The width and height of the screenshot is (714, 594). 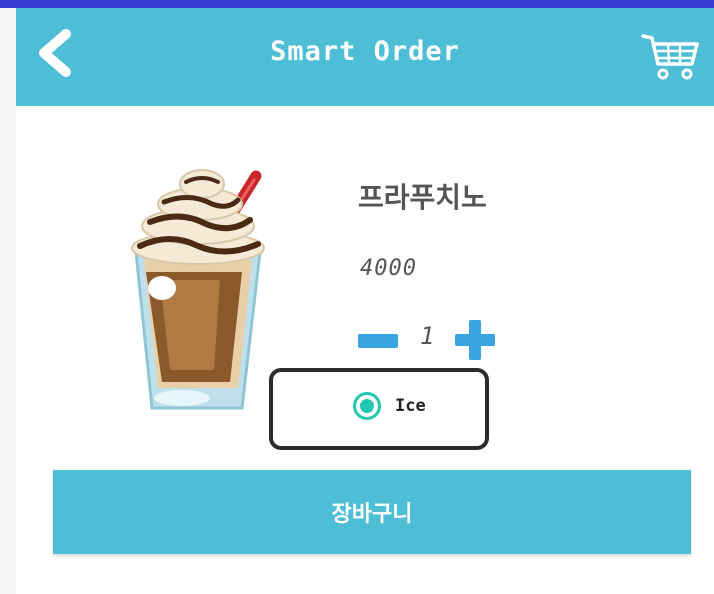 I want to click on option-box: Ice, so click(x=379, y=409).